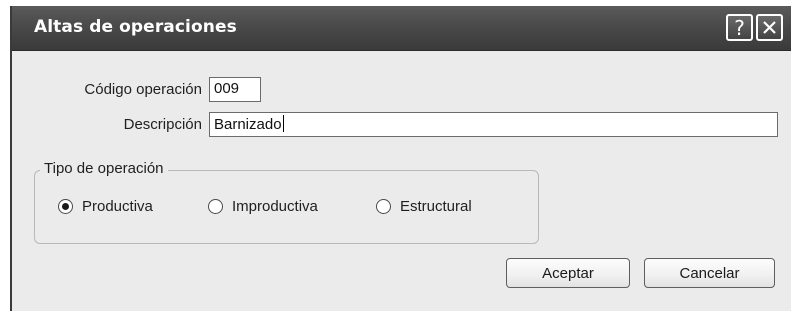 The height and width of the screenshot is (311, 791). Describe the element at coordinates (117, 206) in the screenshot. I see `radio-productiva-label: Productiva` at that location.